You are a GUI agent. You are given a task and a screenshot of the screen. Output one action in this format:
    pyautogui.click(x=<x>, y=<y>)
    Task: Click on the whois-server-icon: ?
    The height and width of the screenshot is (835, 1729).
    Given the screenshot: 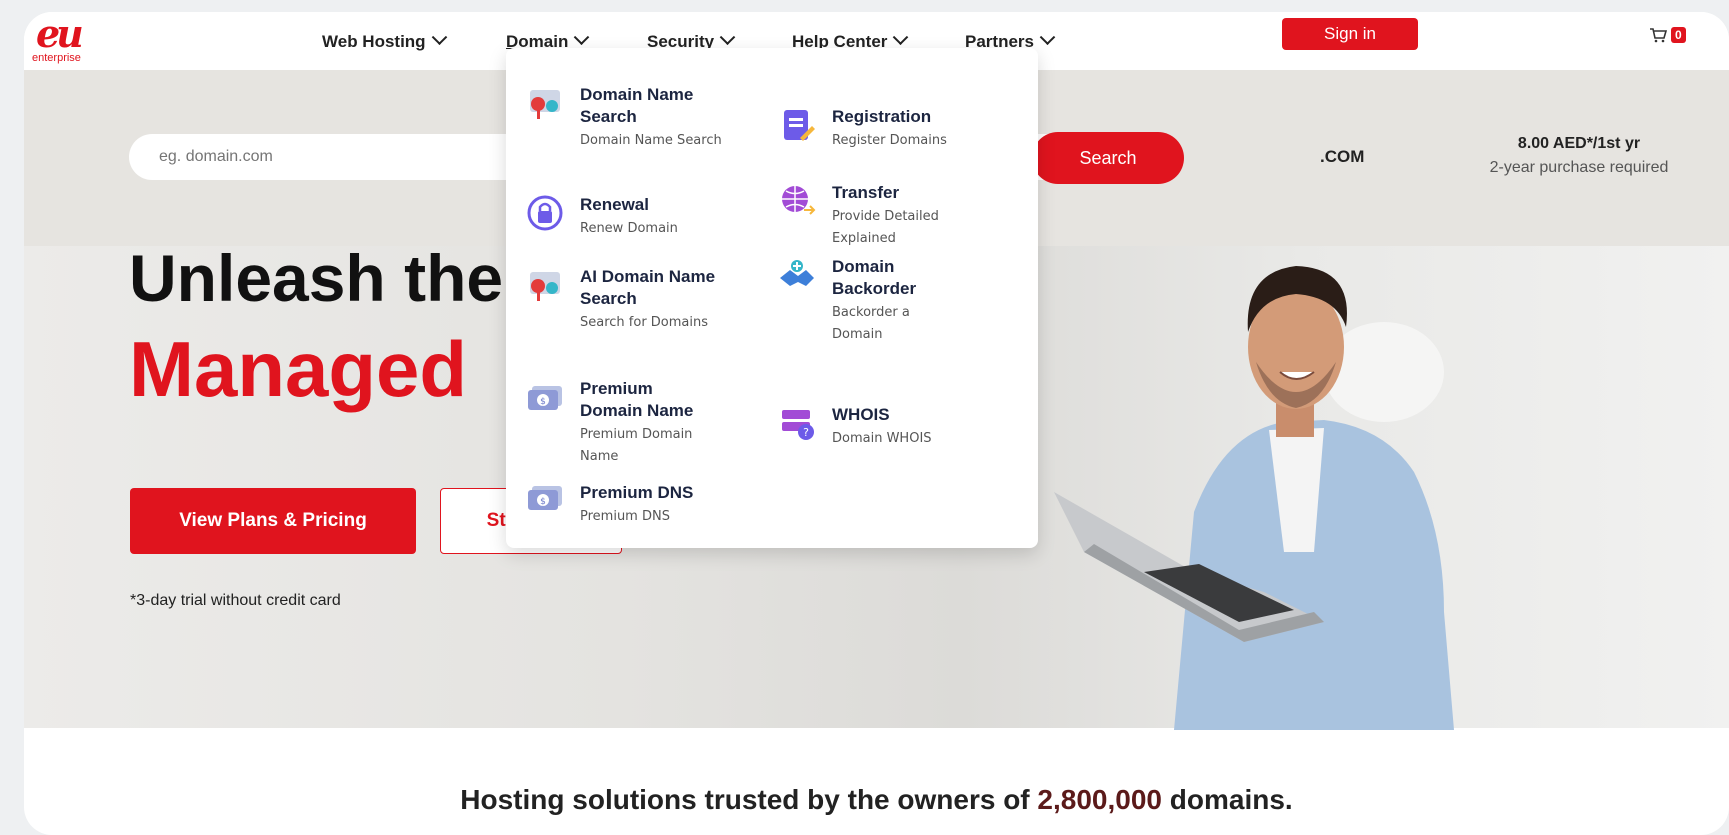 What is the action you would take?
    pyautogui.click(x=797, y=423)
    